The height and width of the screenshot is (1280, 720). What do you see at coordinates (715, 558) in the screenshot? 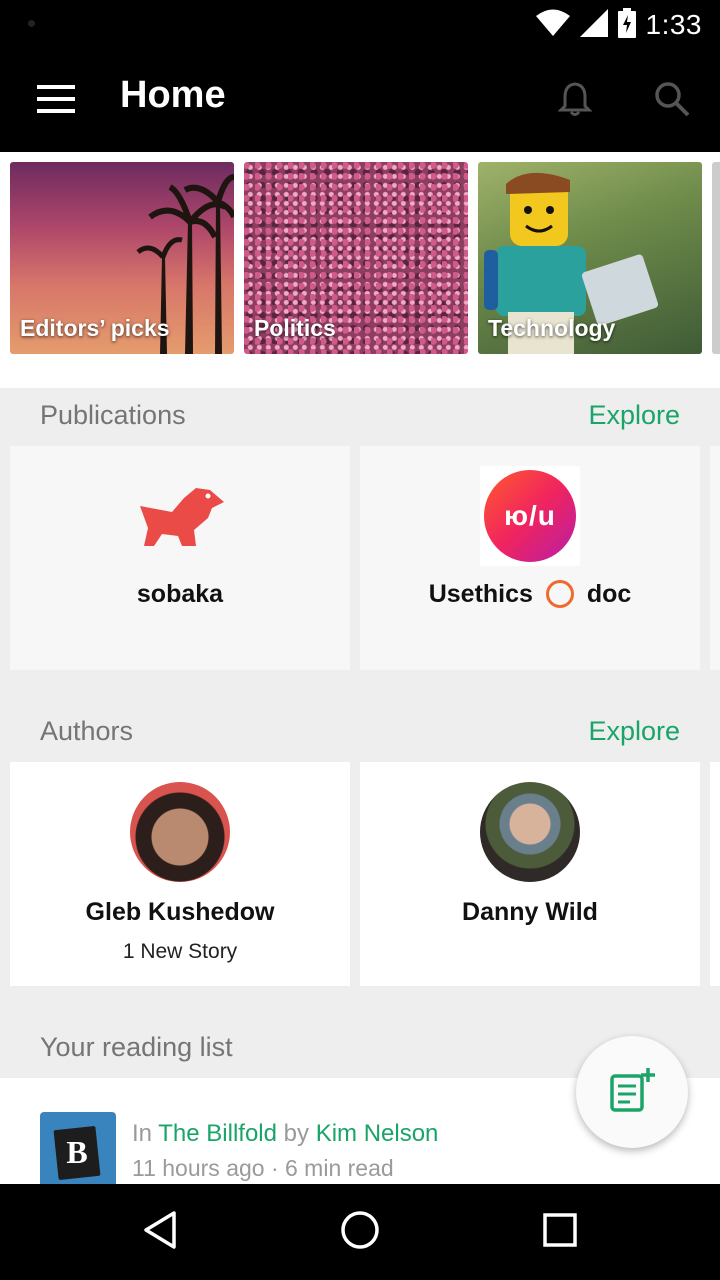
I see `publication-card-partial` at bounding box center [715, 558].